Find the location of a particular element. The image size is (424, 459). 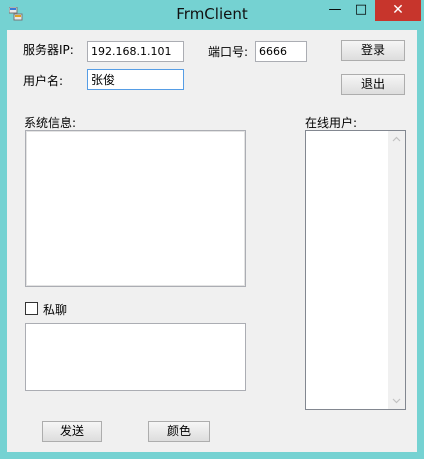

color-button: 颜色 is located at coordinates (179, 431).